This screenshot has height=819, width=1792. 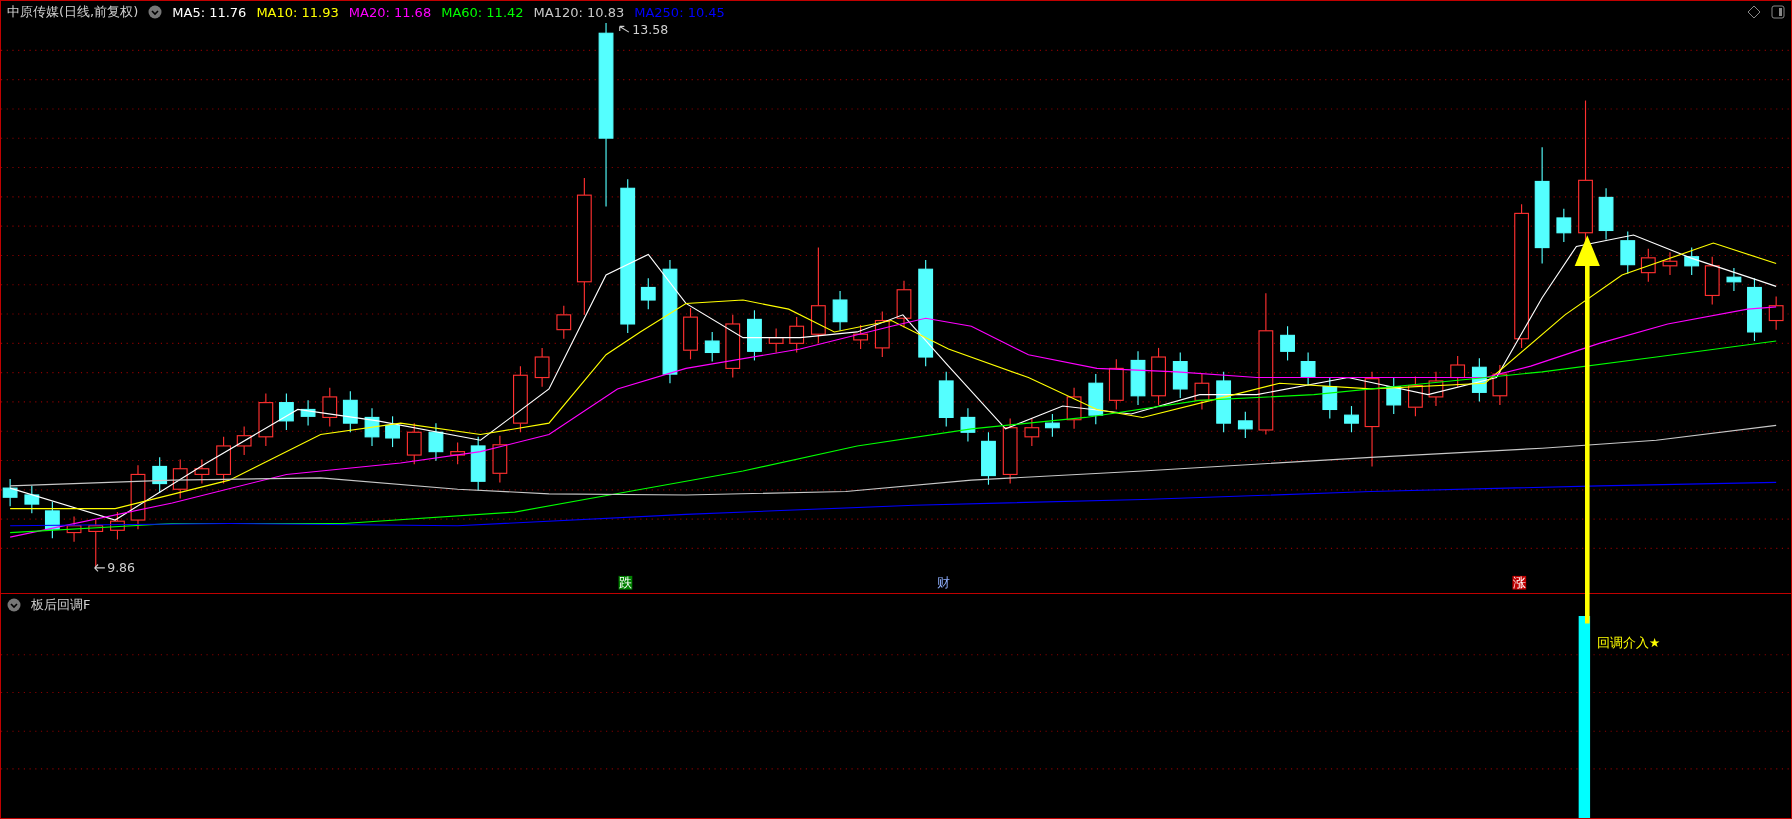 What do you see at coordinates (61, 605) in the screenshot?
I see `indicator-title: 板后回调F` at bounding box center [61, 605].